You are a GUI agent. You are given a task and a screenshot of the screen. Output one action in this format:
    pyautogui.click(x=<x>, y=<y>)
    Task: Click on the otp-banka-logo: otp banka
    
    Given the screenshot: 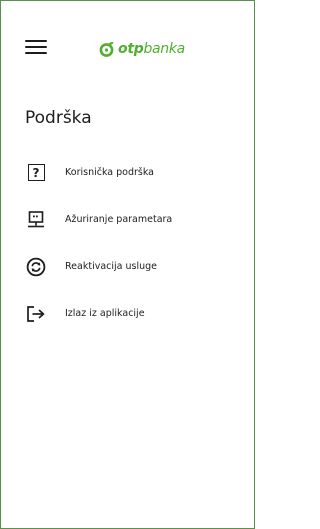 What is the action you would take?
    pyautogui.click(x=142, y=49)
    